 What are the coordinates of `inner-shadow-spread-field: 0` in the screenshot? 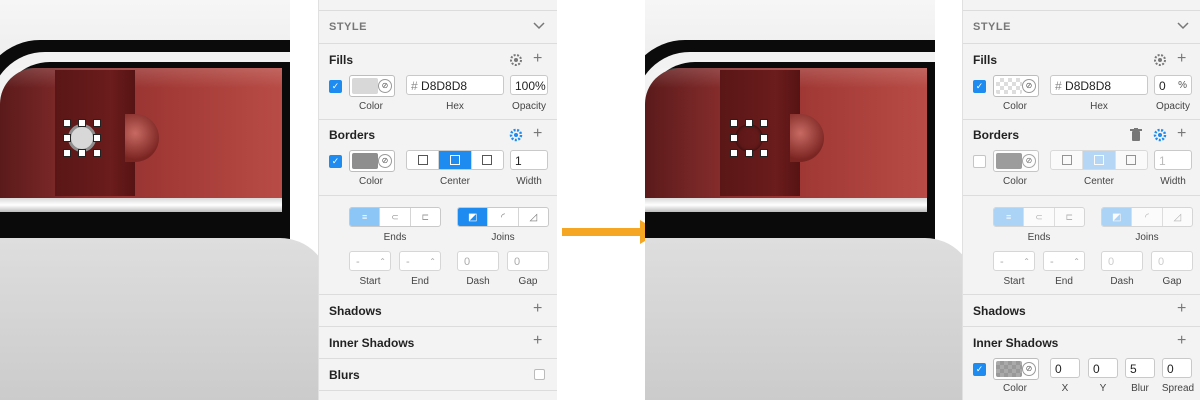 It's located at (1177, 368).